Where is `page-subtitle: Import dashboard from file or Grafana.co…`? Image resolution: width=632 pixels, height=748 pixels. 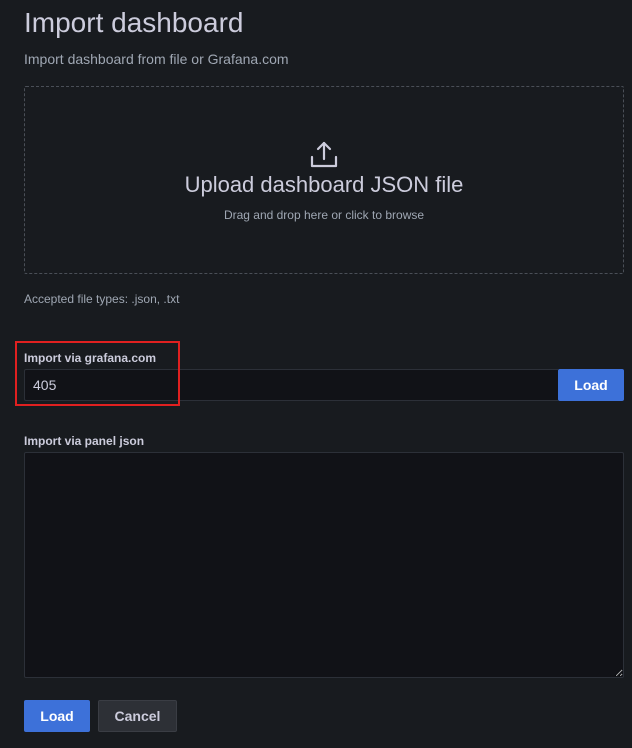
page-subtitle: Import dashboard from file or Grafana.co… is located at coordinates (156, 59).